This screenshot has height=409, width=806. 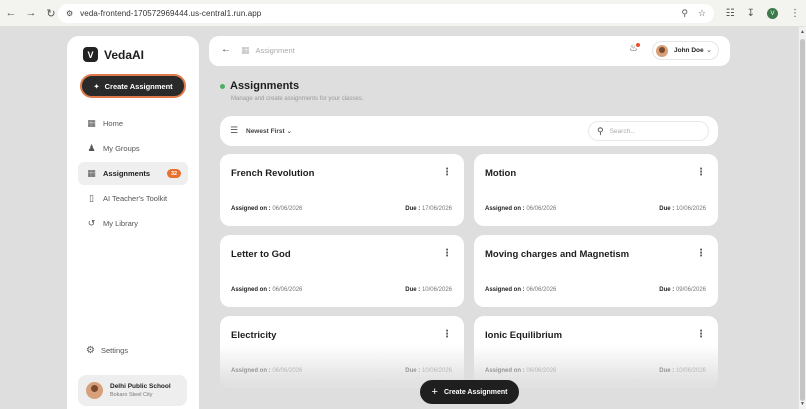 I want to click on chevron-down-icon: ⌄, so click(x=709, y=50).